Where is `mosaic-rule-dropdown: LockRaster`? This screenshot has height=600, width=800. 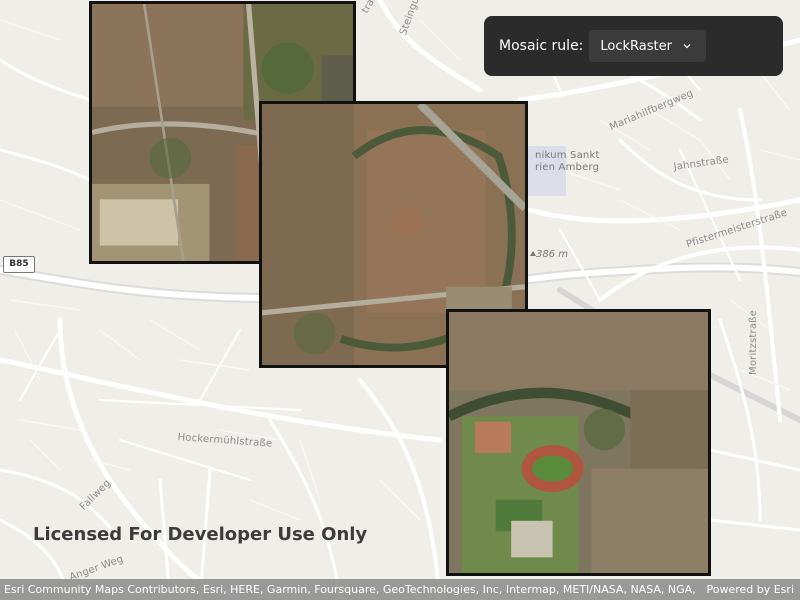 mosaic-rule-dropdown: LockRaster is located at coordinates (648, 46).